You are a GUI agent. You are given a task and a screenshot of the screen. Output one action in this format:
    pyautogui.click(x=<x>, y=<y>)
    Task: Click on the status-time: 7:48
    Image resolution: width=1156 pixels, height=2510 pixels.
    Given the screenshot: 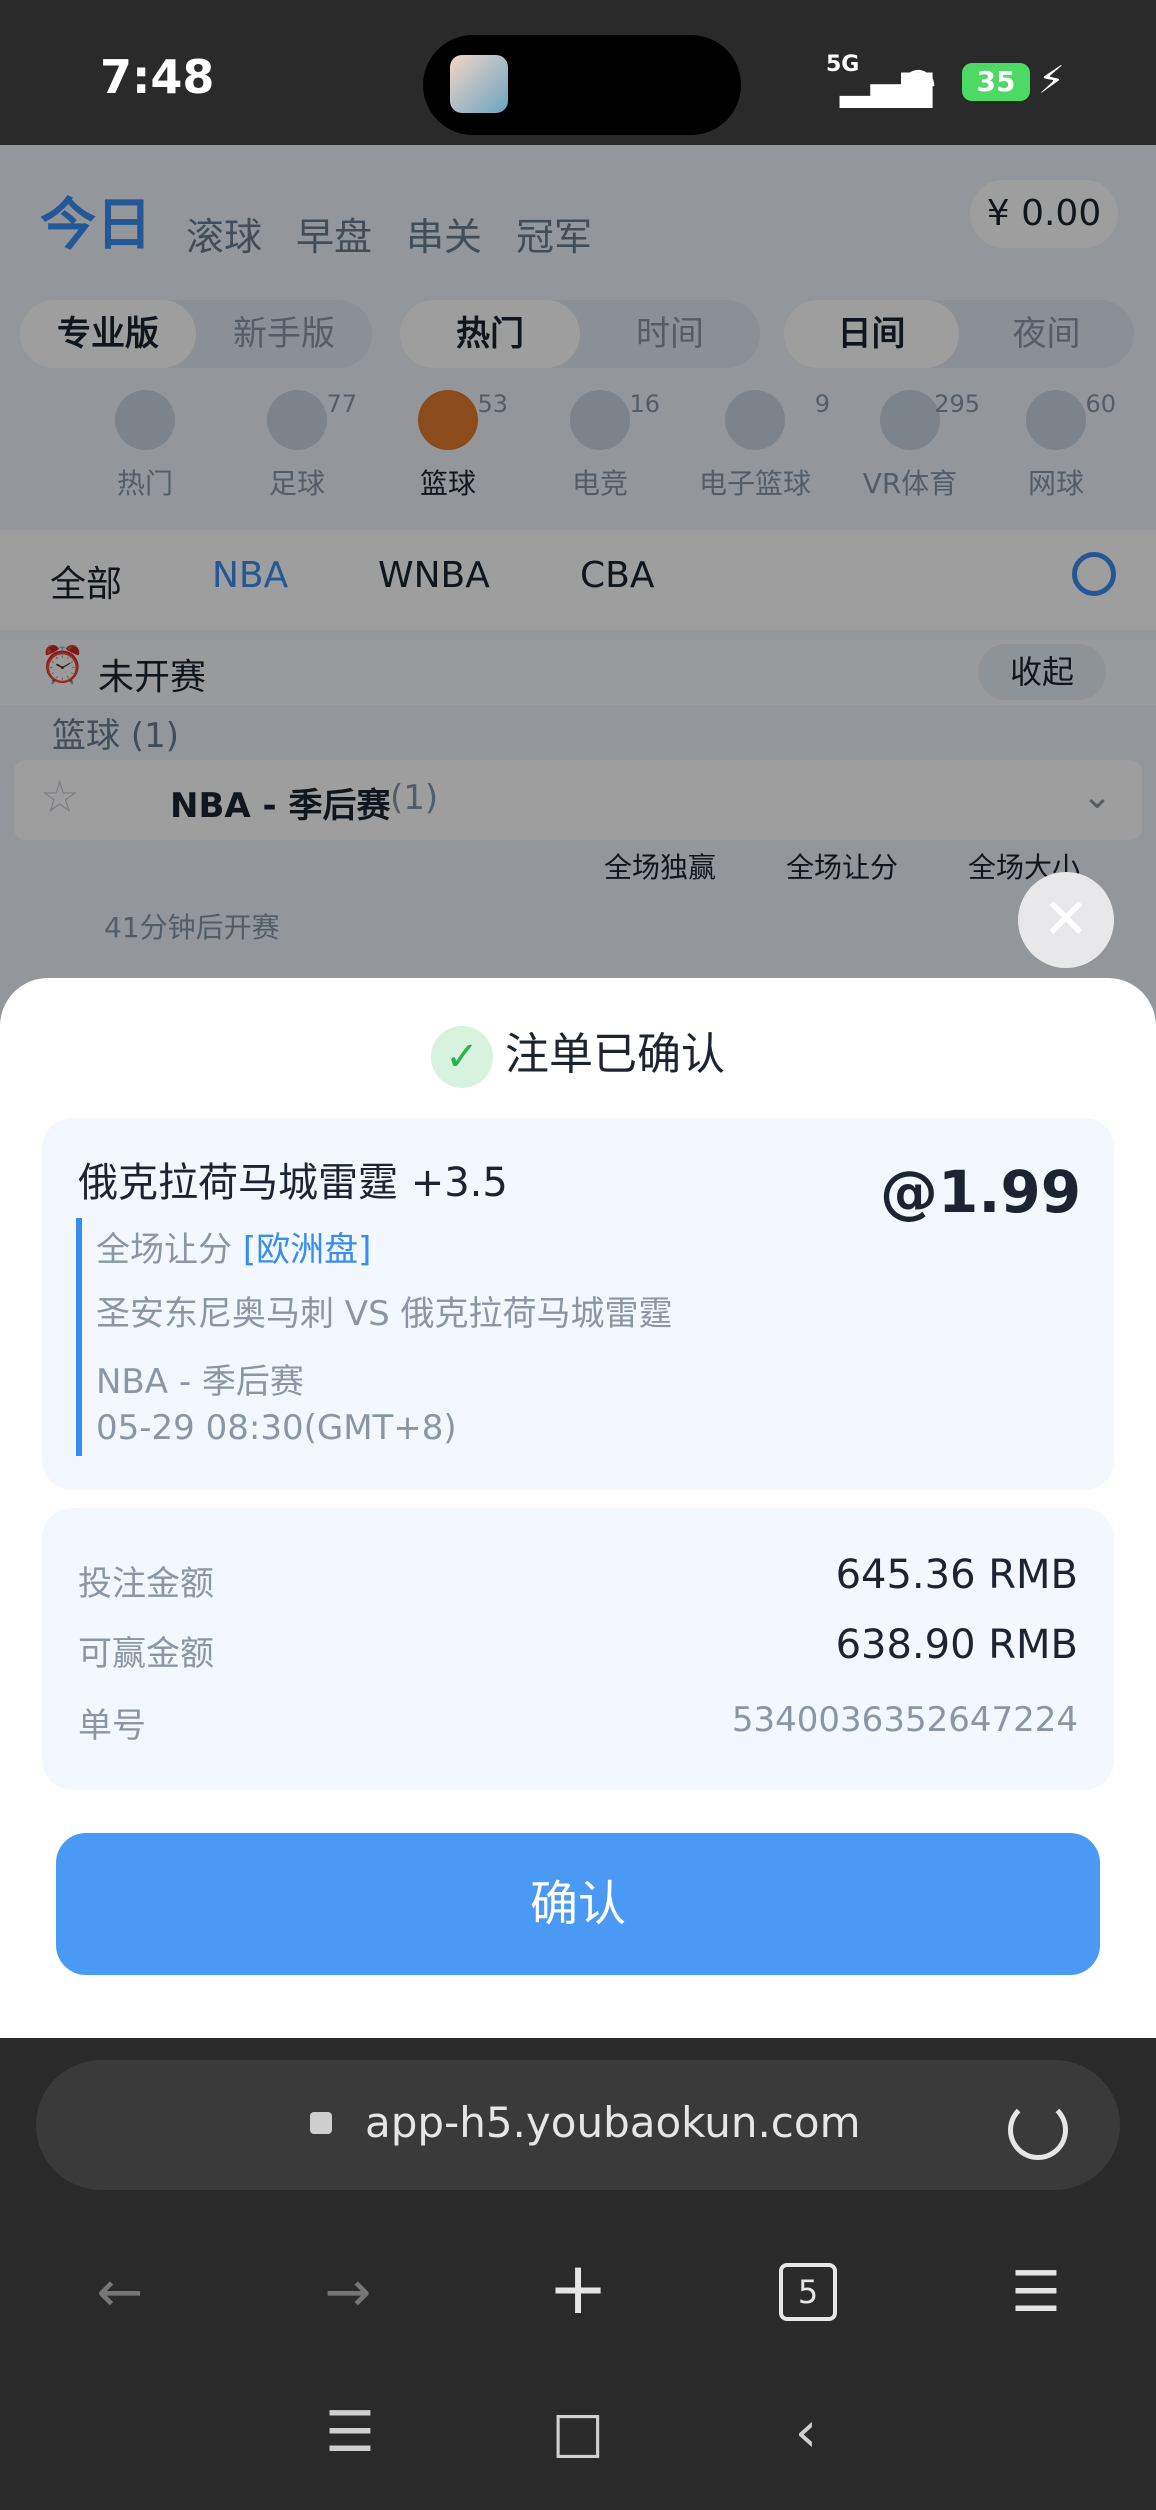 What is the action you would take?
    pyautogui.click(x=157, y=77)
    